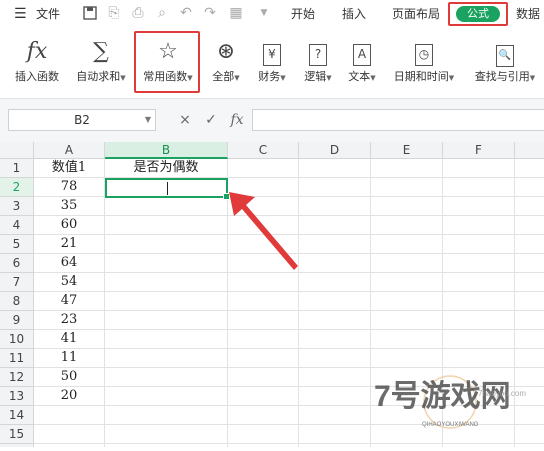 This screenshot has height=451, width=544. I want to click on watermark-url: 7haoyou.com, so click(502, 393).